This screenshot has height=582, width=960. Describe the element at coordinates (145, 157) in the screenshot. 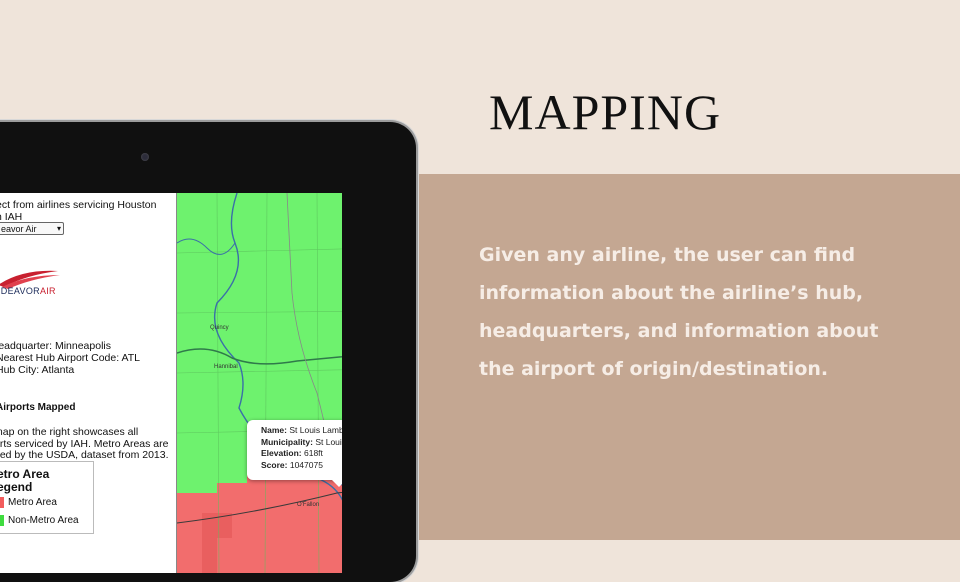

I see `camera-icon` at that location.